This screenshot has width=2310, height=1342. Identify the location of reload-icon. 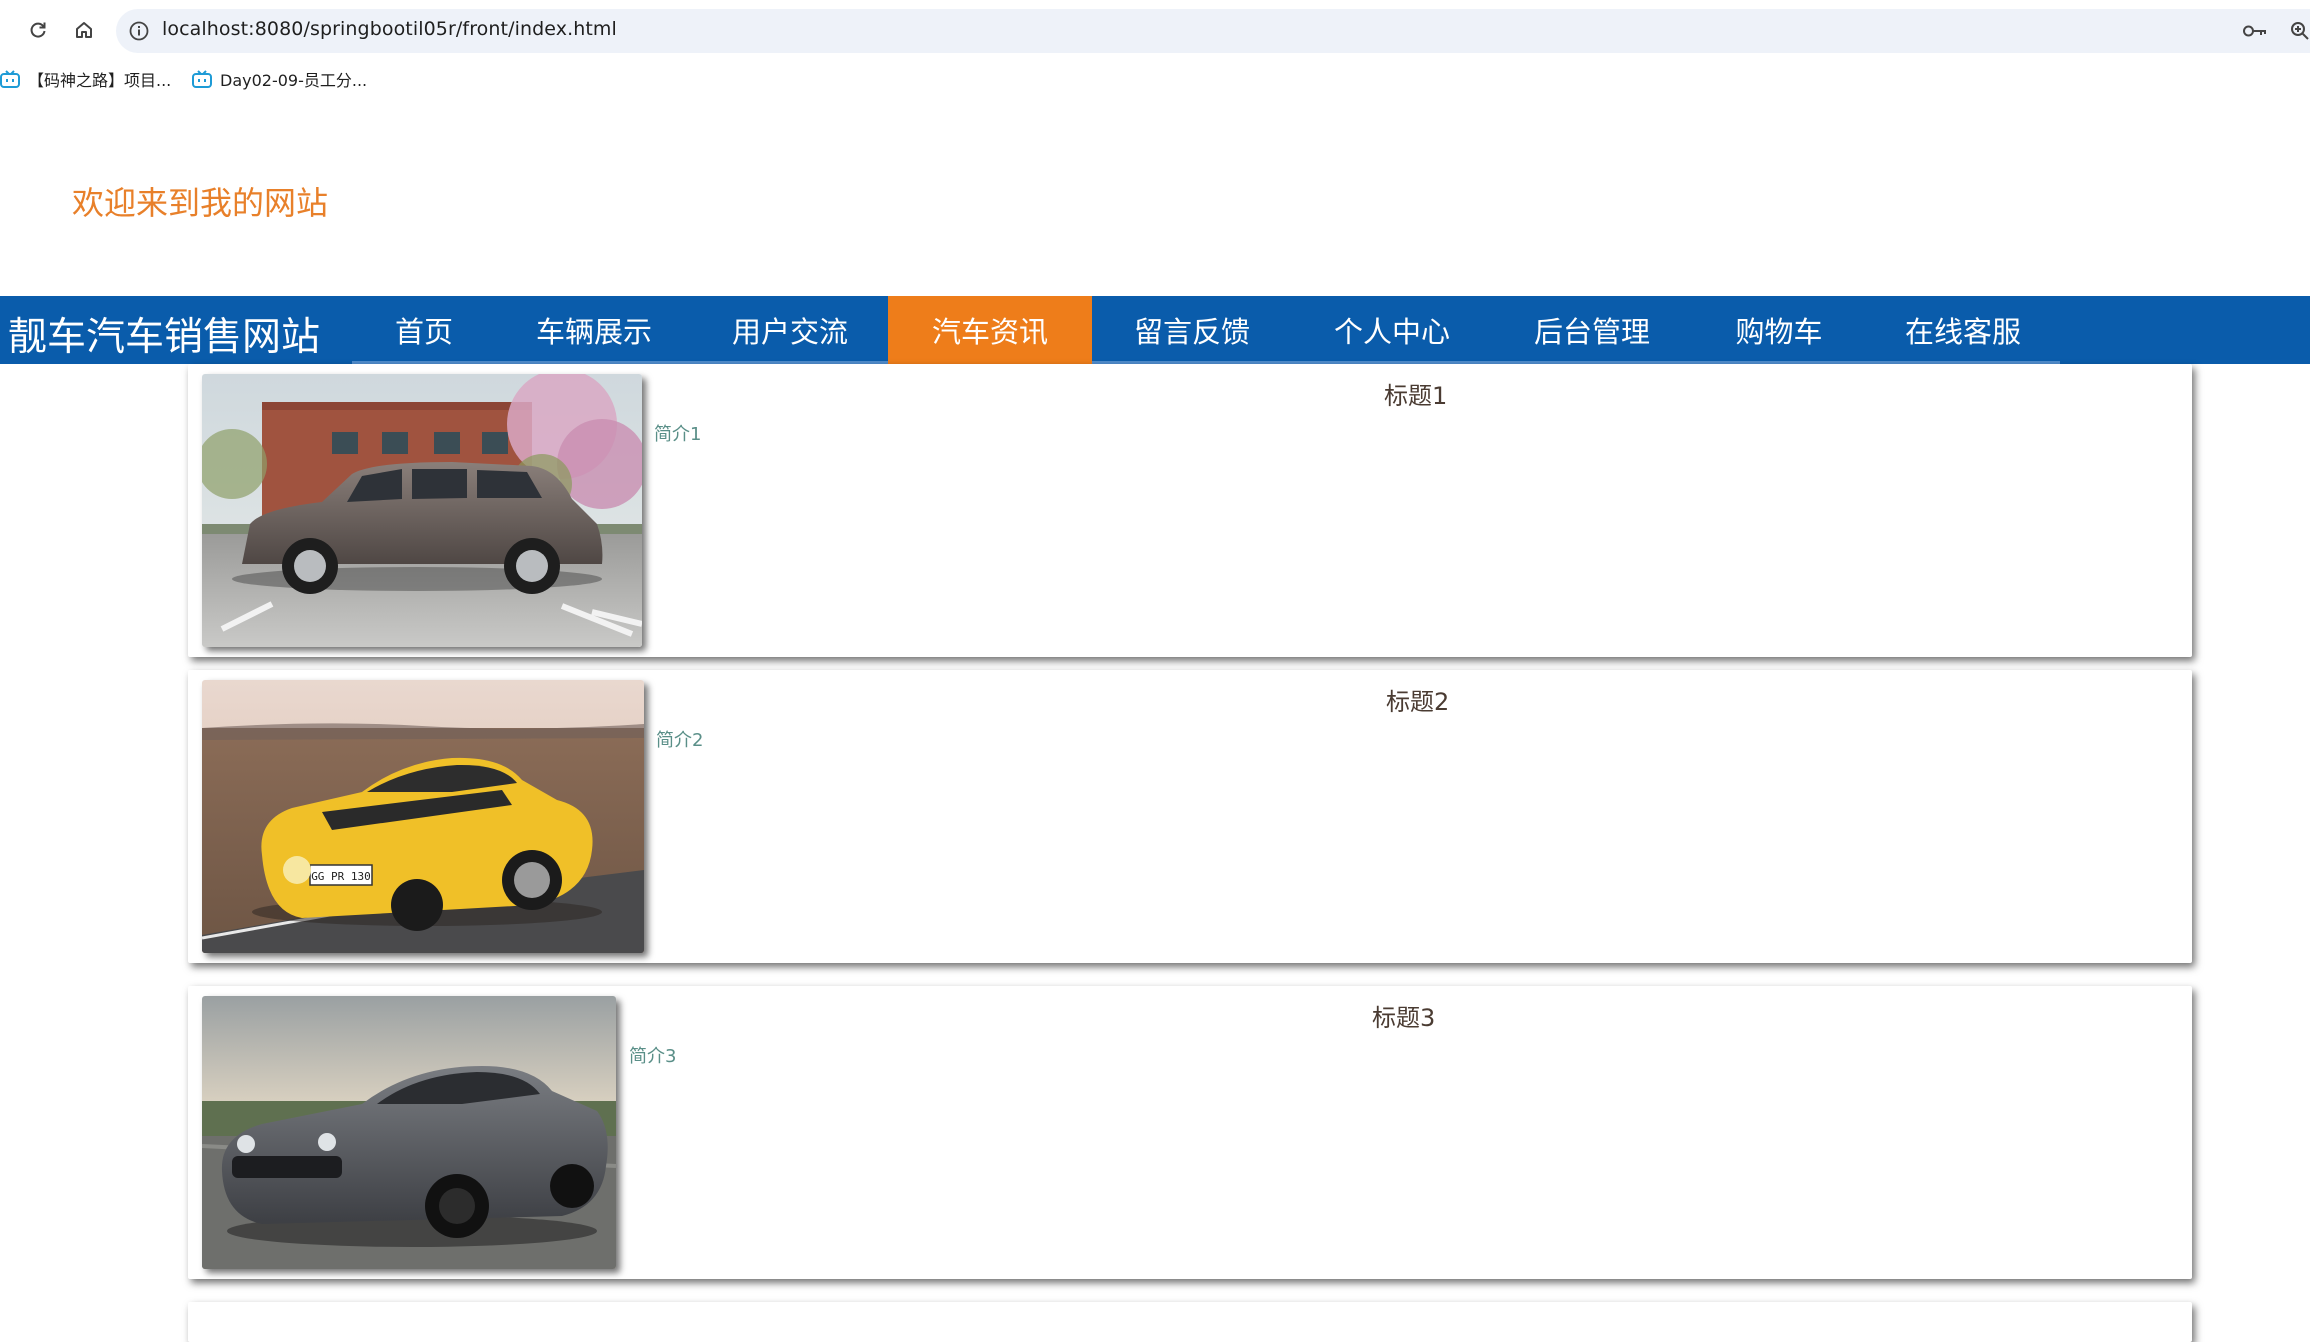
(38, 30).